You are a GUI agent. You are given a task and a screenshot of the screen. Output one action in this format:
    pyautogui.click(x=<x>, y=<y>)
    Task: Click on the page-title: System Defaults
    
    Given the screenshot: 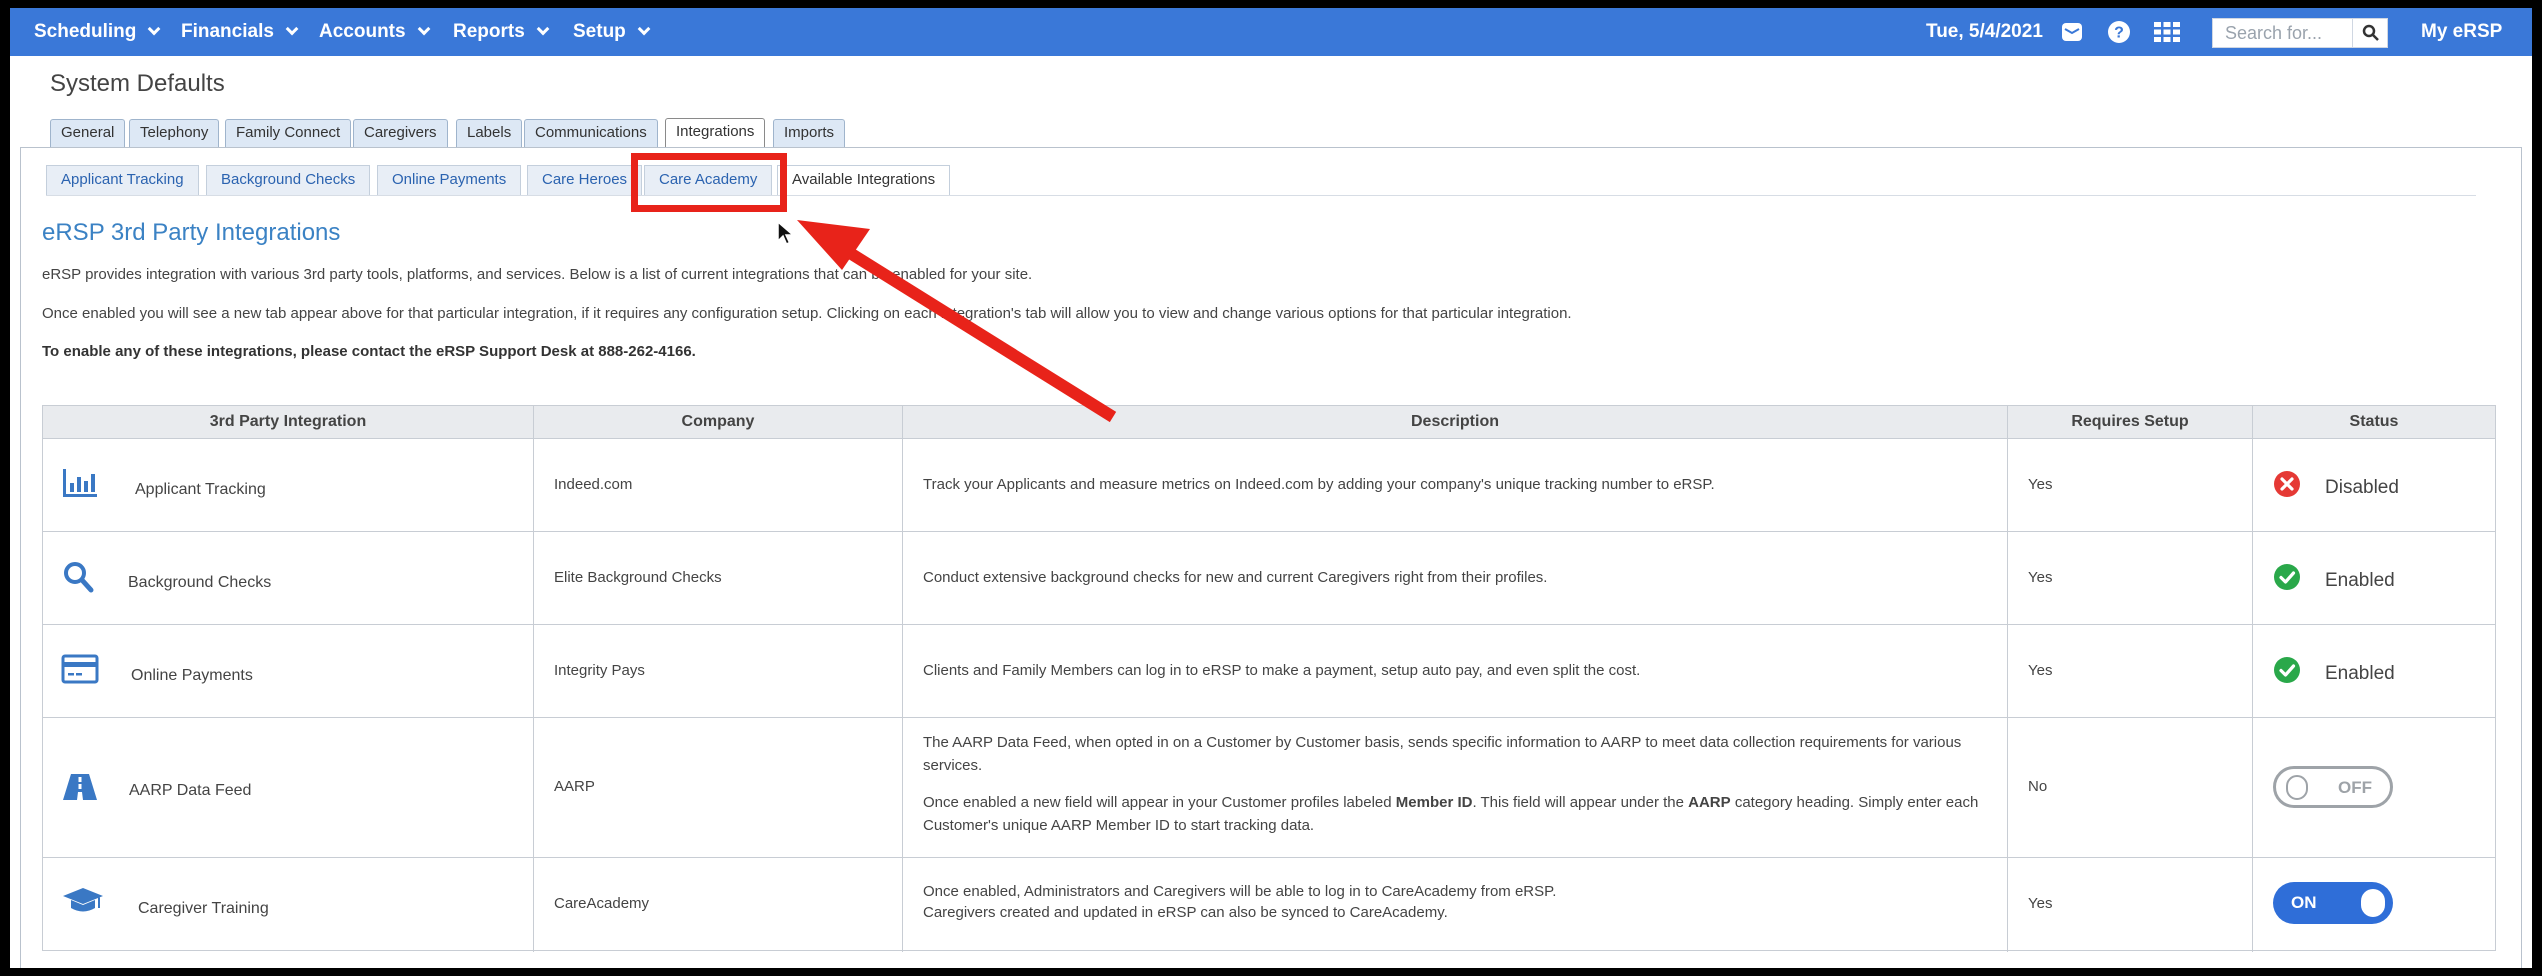 What is the action you would take?
    pyautogui.click(x=137, y=83)
    